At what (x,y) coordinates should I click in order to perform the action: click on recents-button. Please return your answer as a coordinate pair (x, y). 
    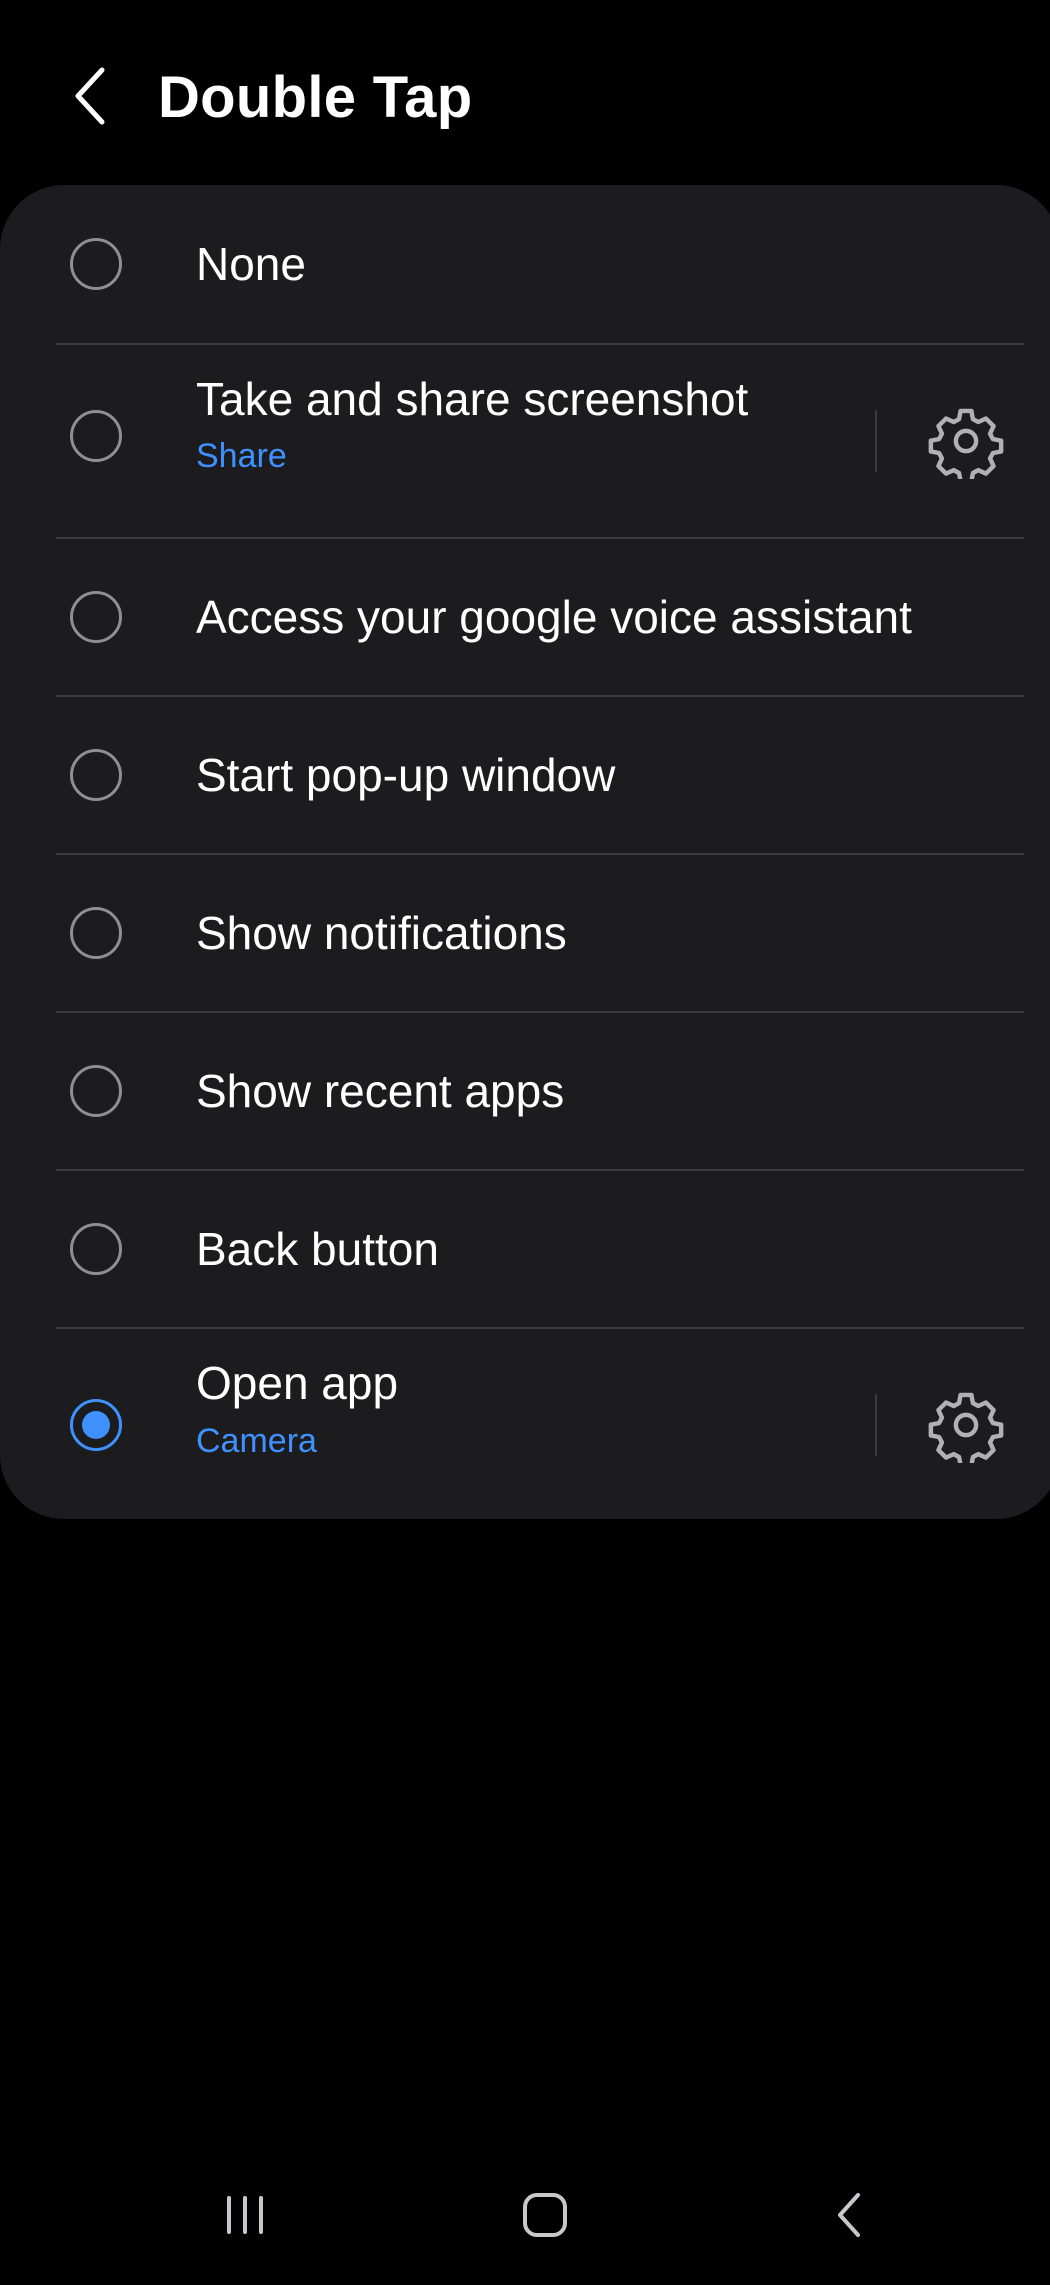
    Looking at the image, I should click on (245, 2215).